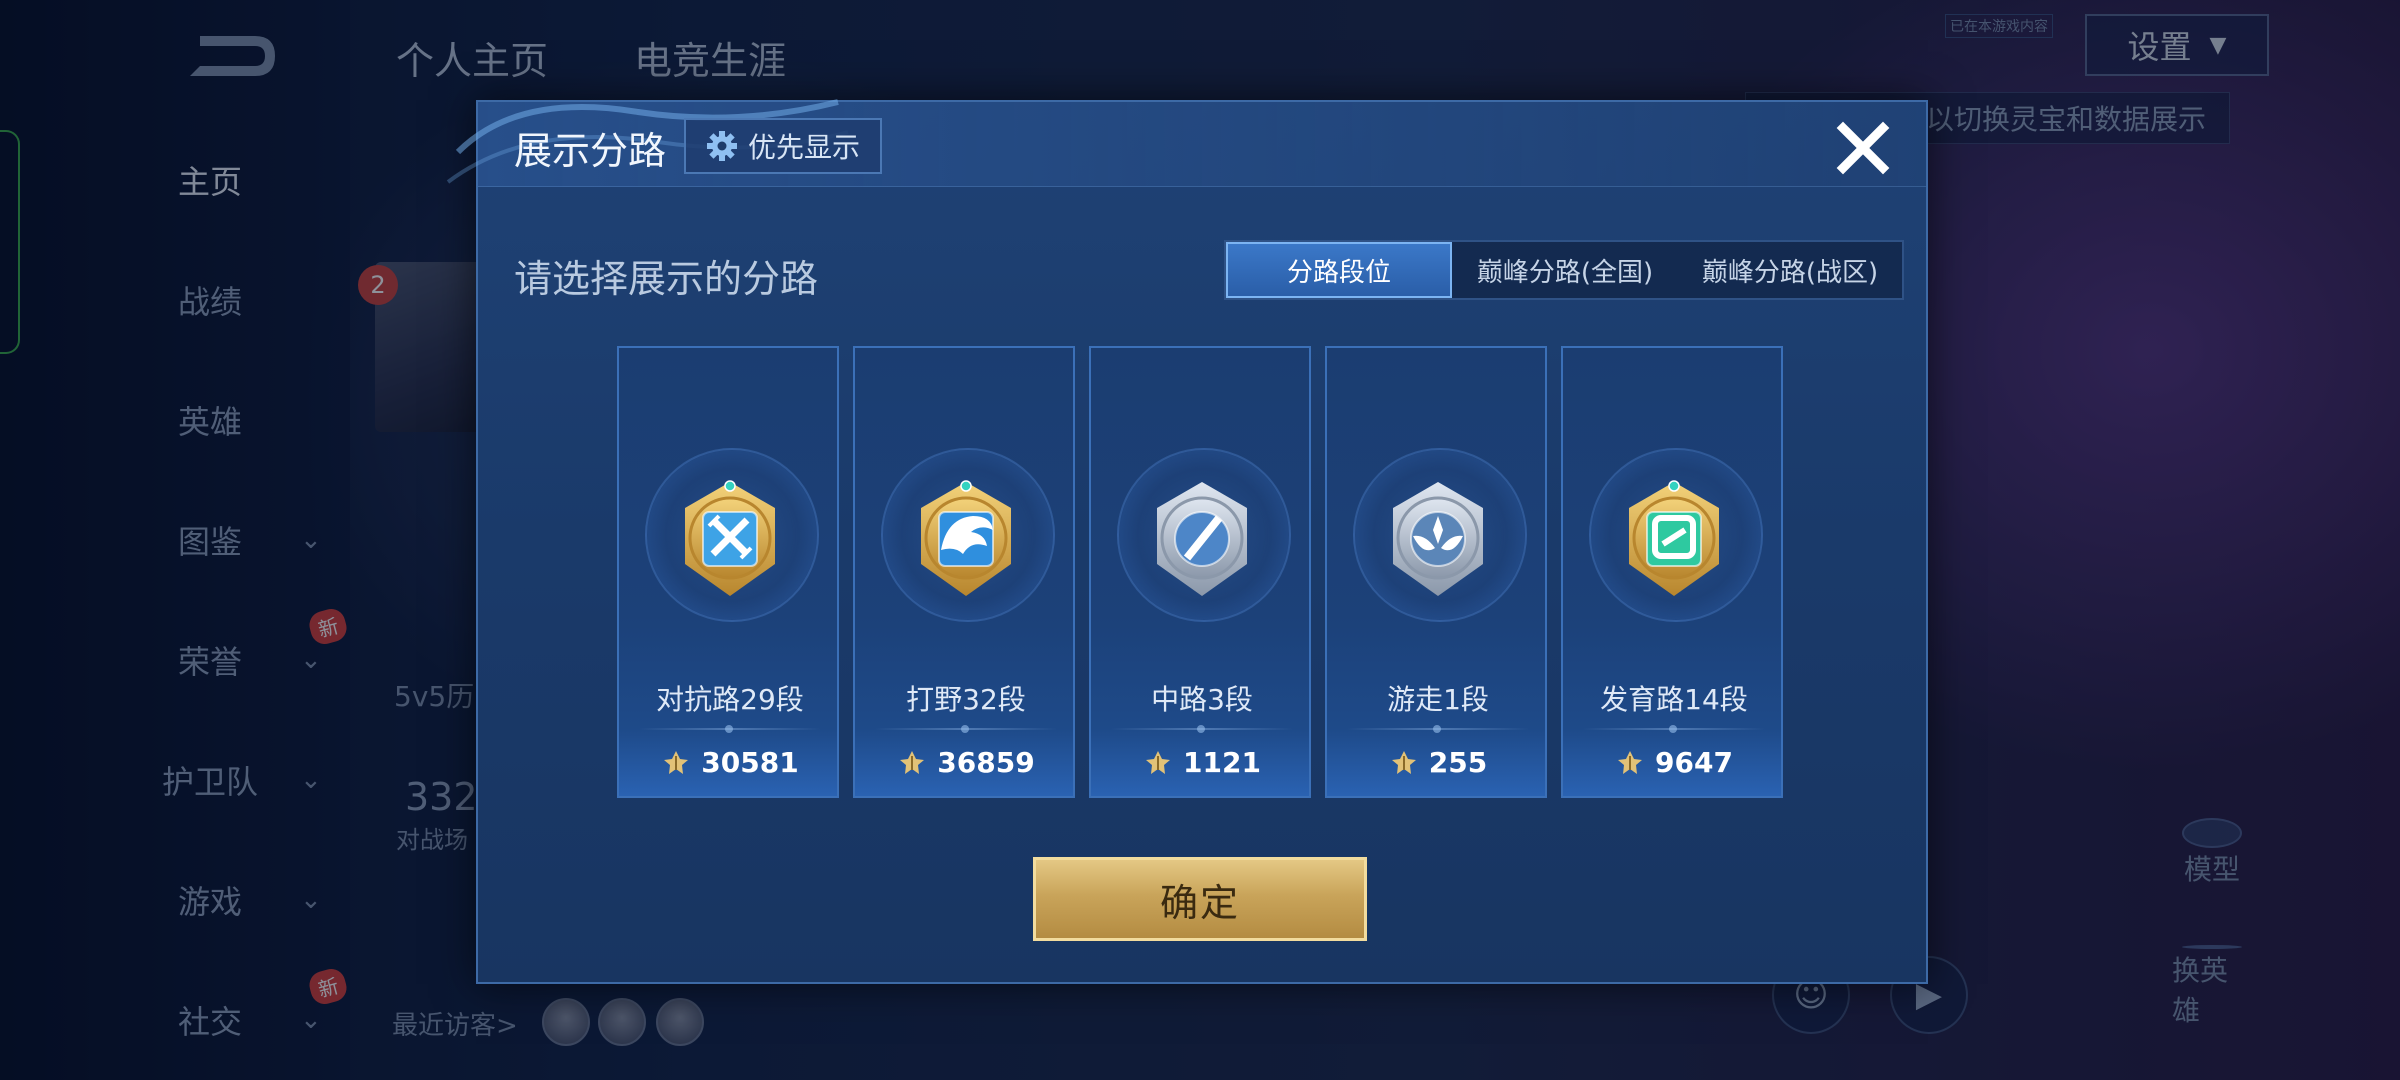 The image size is (2400, 1080). I want to click on lane-score-value: 30581, so click(750, 762).